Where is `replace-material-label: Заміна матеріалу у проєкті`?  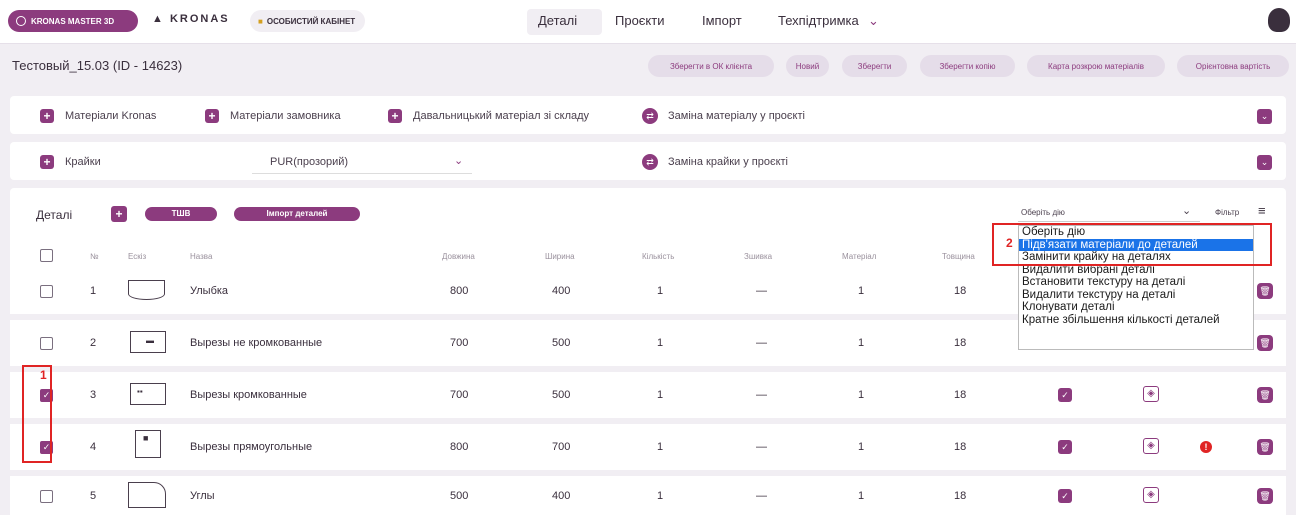
replace-material-label: Заміна матеріалу у проєкті is located at coordinates (736, 116).